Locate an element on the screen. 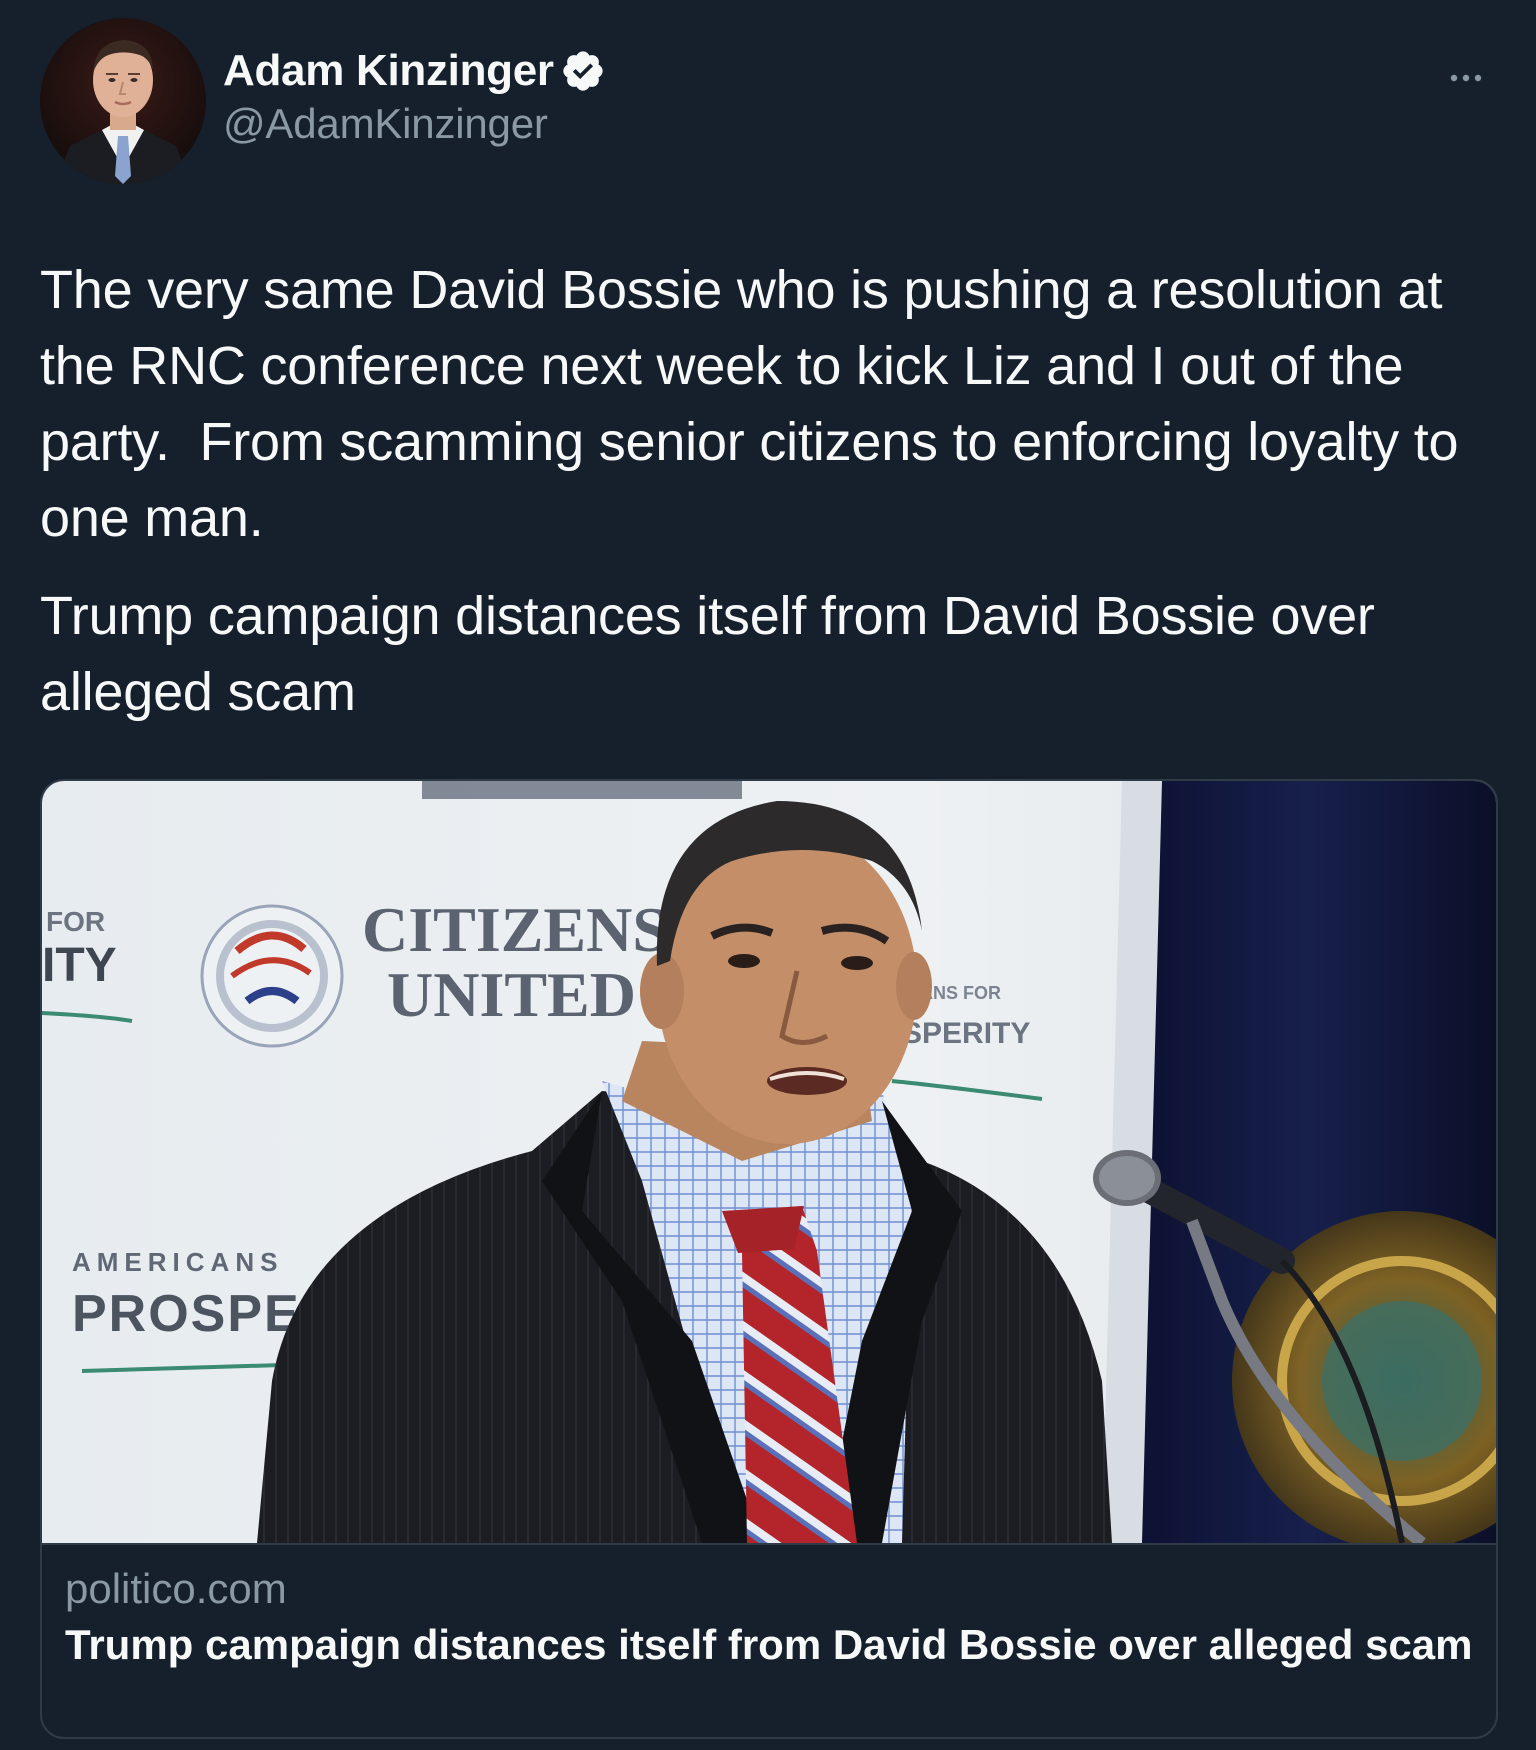 The width and height of the screenshot is (1536, 1750). sign-americans: AMERICANS is located at coordinates (177, 1262).